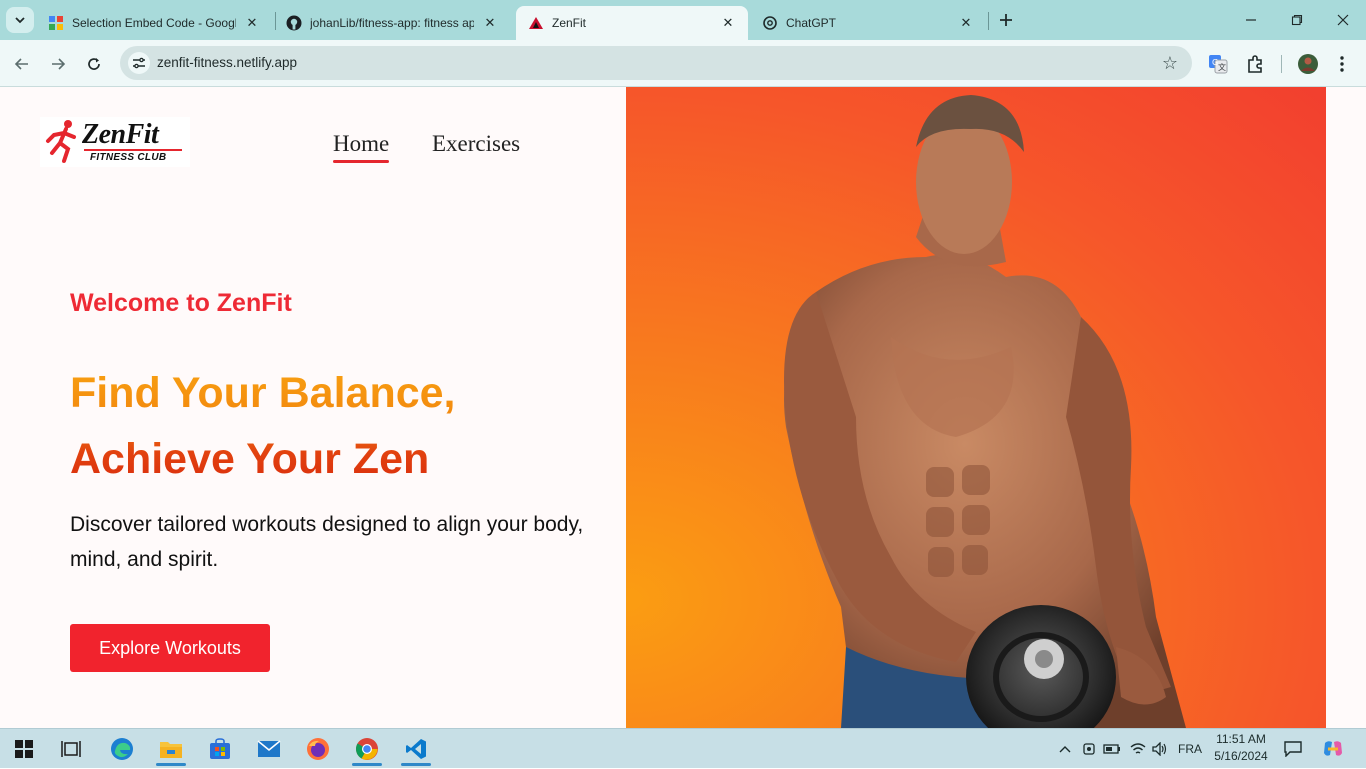  What do you see at coordinates (1241, 756) in the screenshot?
I see `clock-date: 5/16/2024` at bounding box center [1241, 756].